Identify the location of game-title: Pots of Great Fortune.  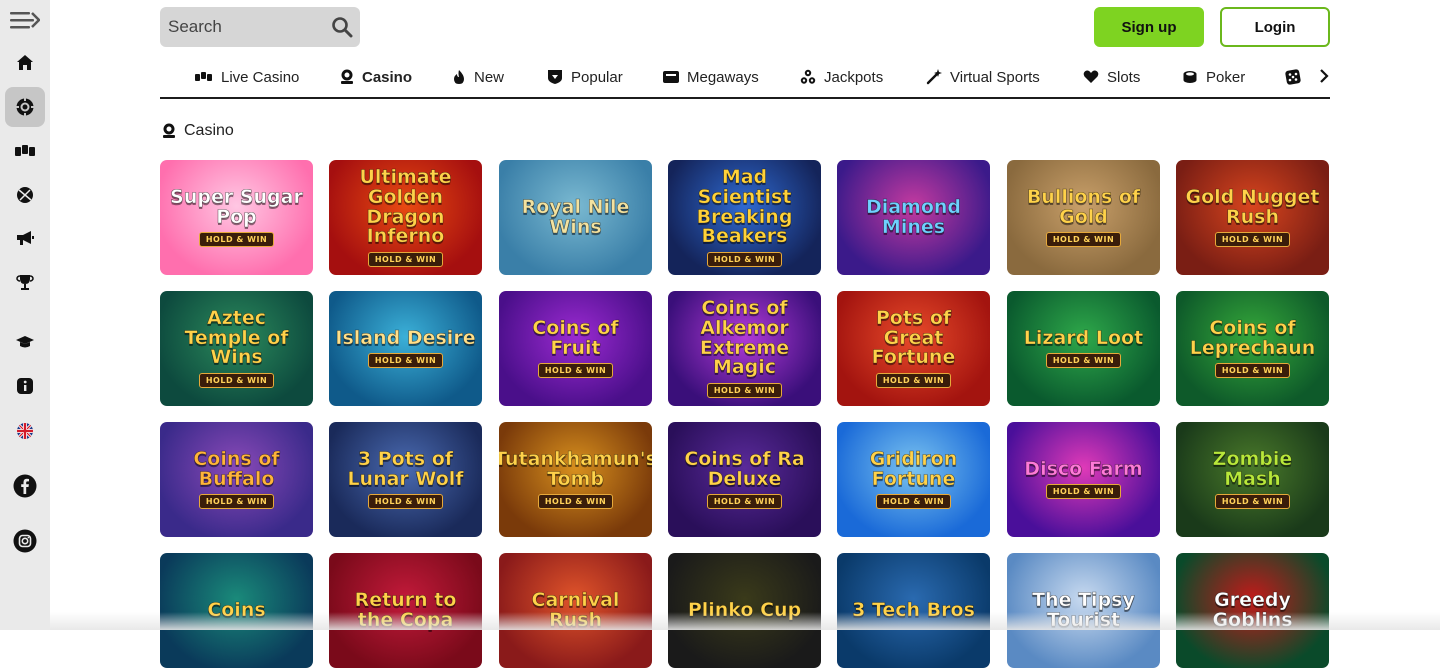
(913, 337).